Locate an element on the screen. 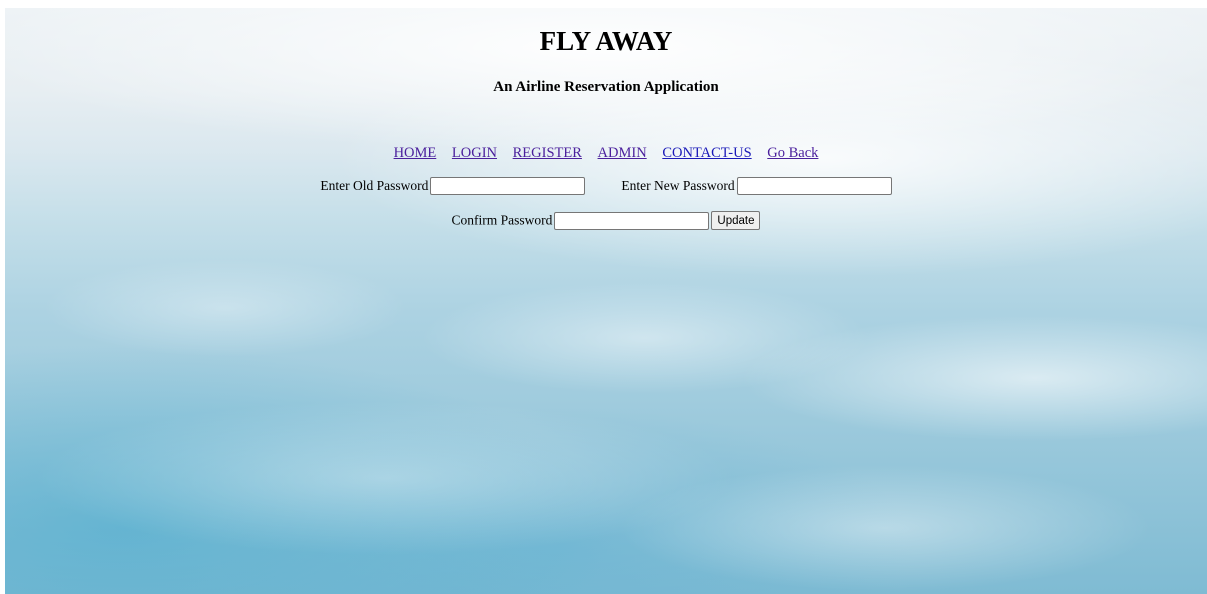 Image resolution: width=1207 pixels, height=594 pixels. nav-link-contact-us: CONTACT-US is located at coordinates (706, 153).